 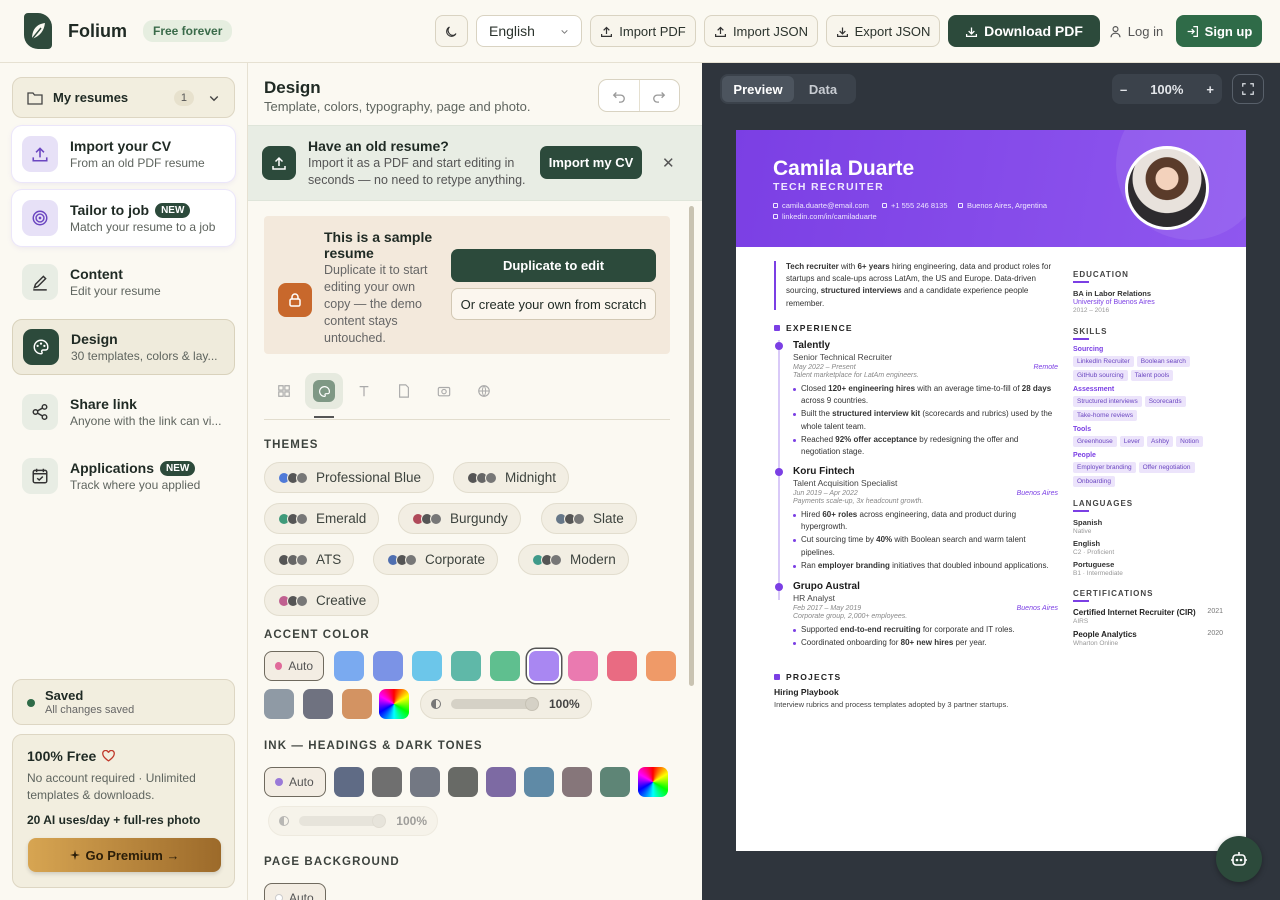 What do you see at coordinates (619, 95) in the screenshot?
I see `undo-button` at bounding box center [619, 95].